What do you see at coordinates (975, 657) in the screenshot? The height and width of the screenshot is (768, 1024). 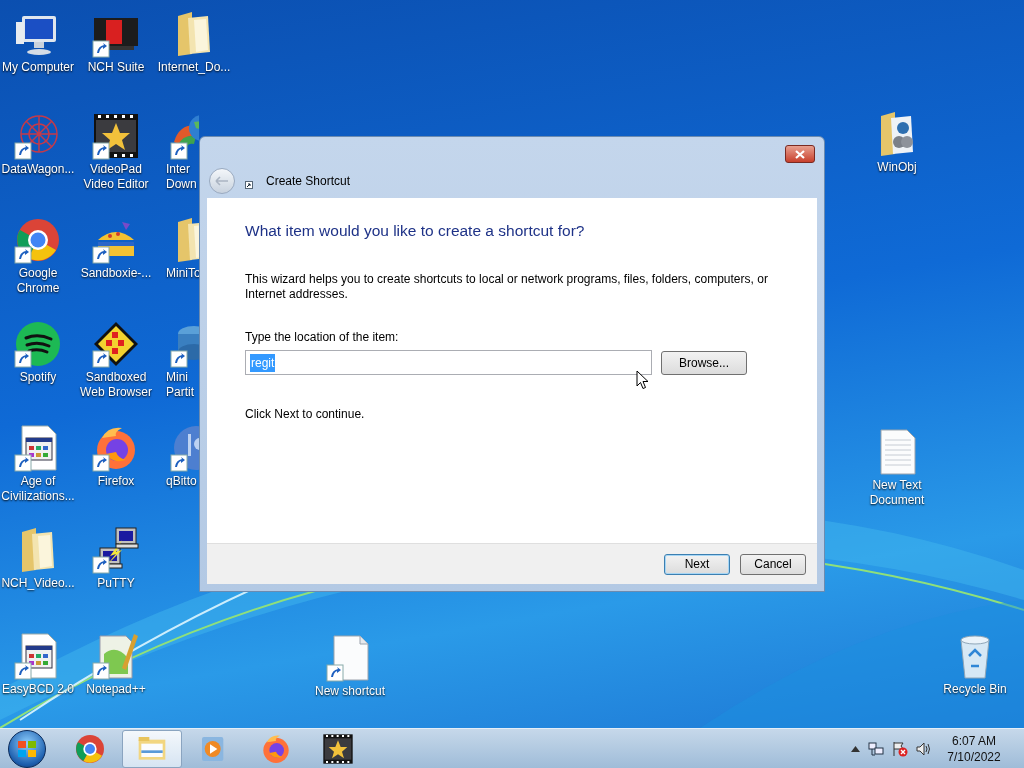 I see `recycle-bin-icon` at bounding box center [975, 657].